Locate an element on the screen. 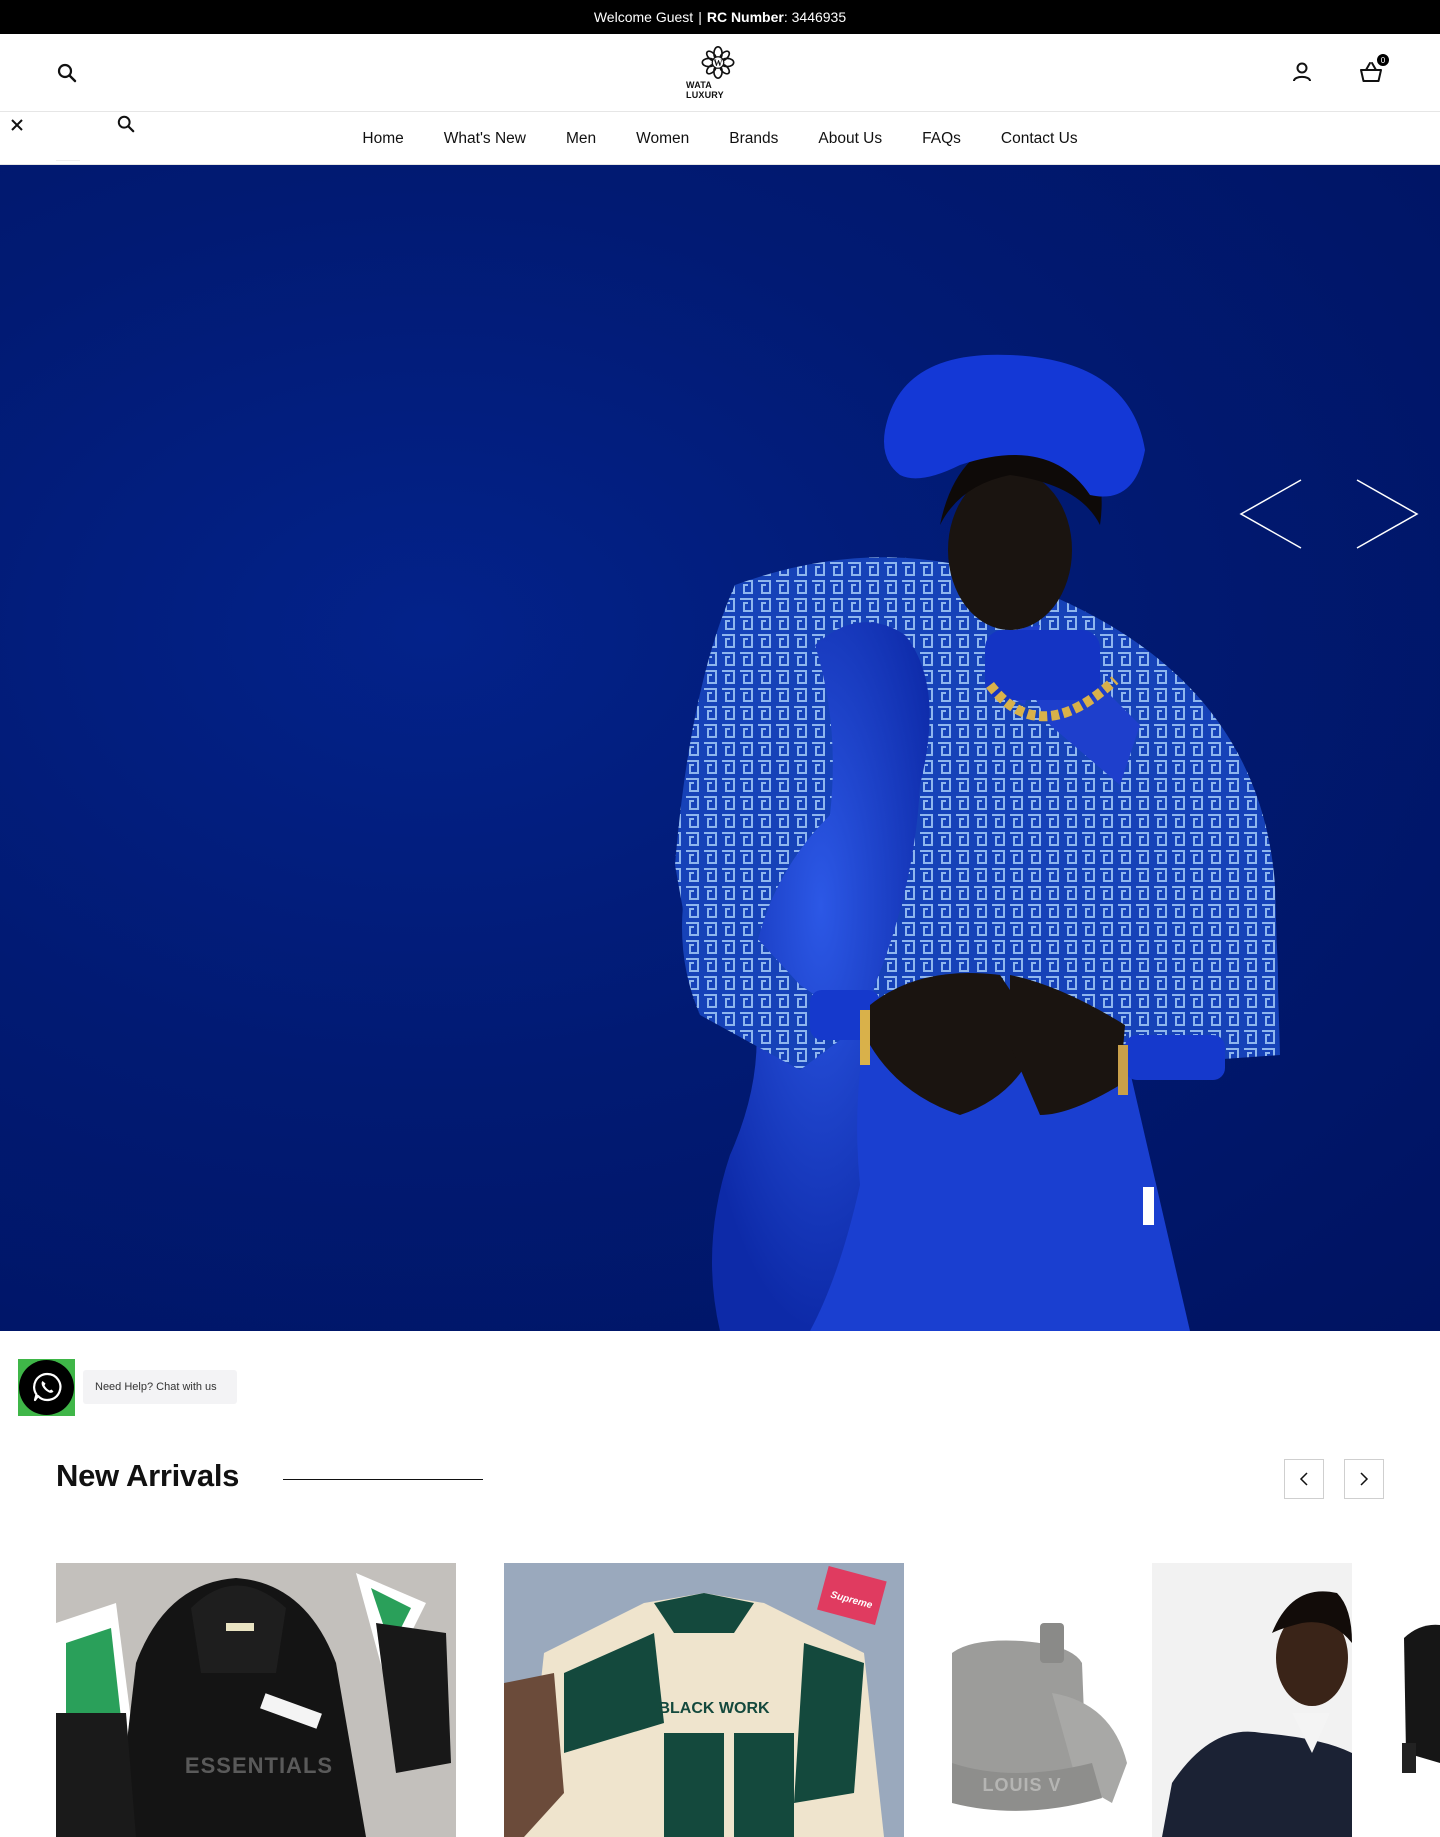  whatsapp-button is located at coordinates (46, 1387).